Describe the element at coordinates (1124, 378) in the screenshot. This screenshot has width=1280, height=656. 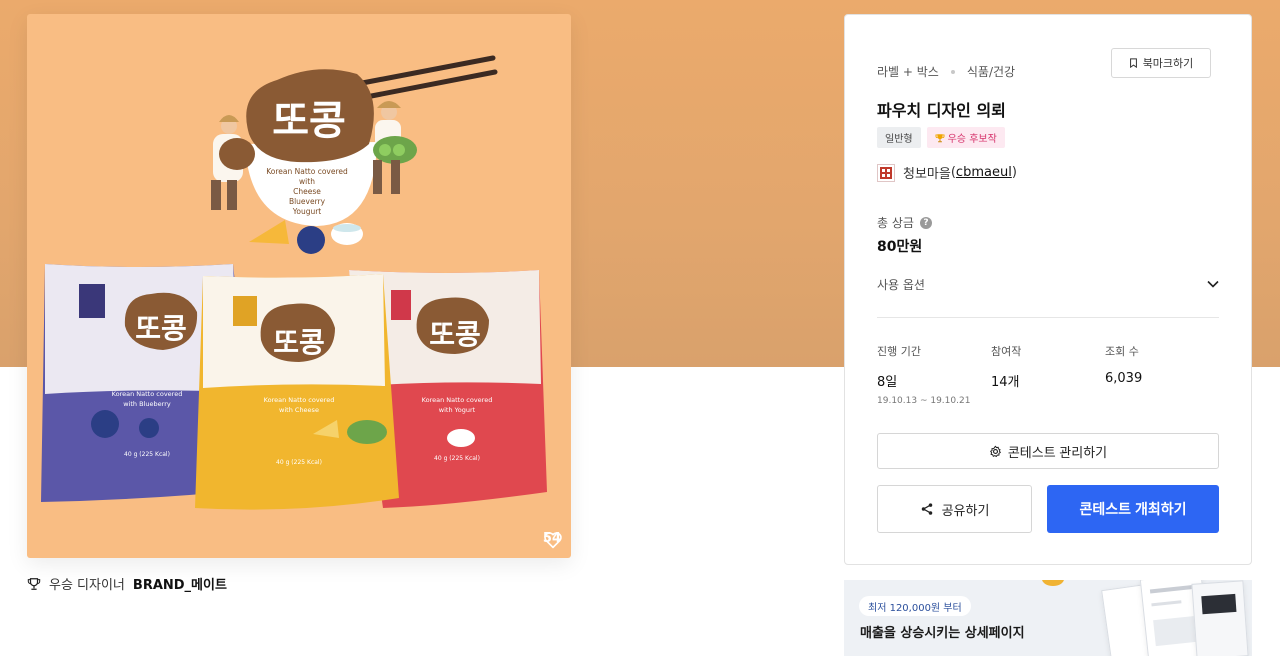
I see `stat-views-value: 6,039` at that location.